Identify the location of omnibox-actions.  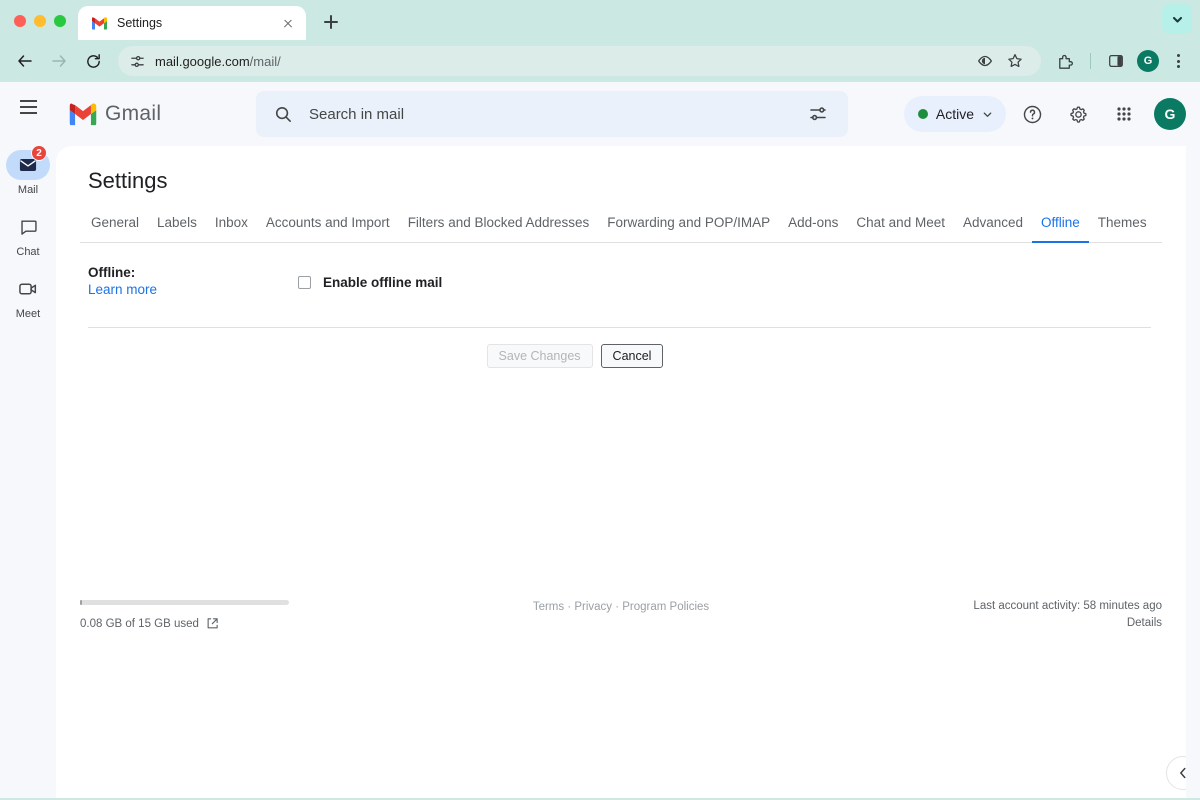
(1000, 61).